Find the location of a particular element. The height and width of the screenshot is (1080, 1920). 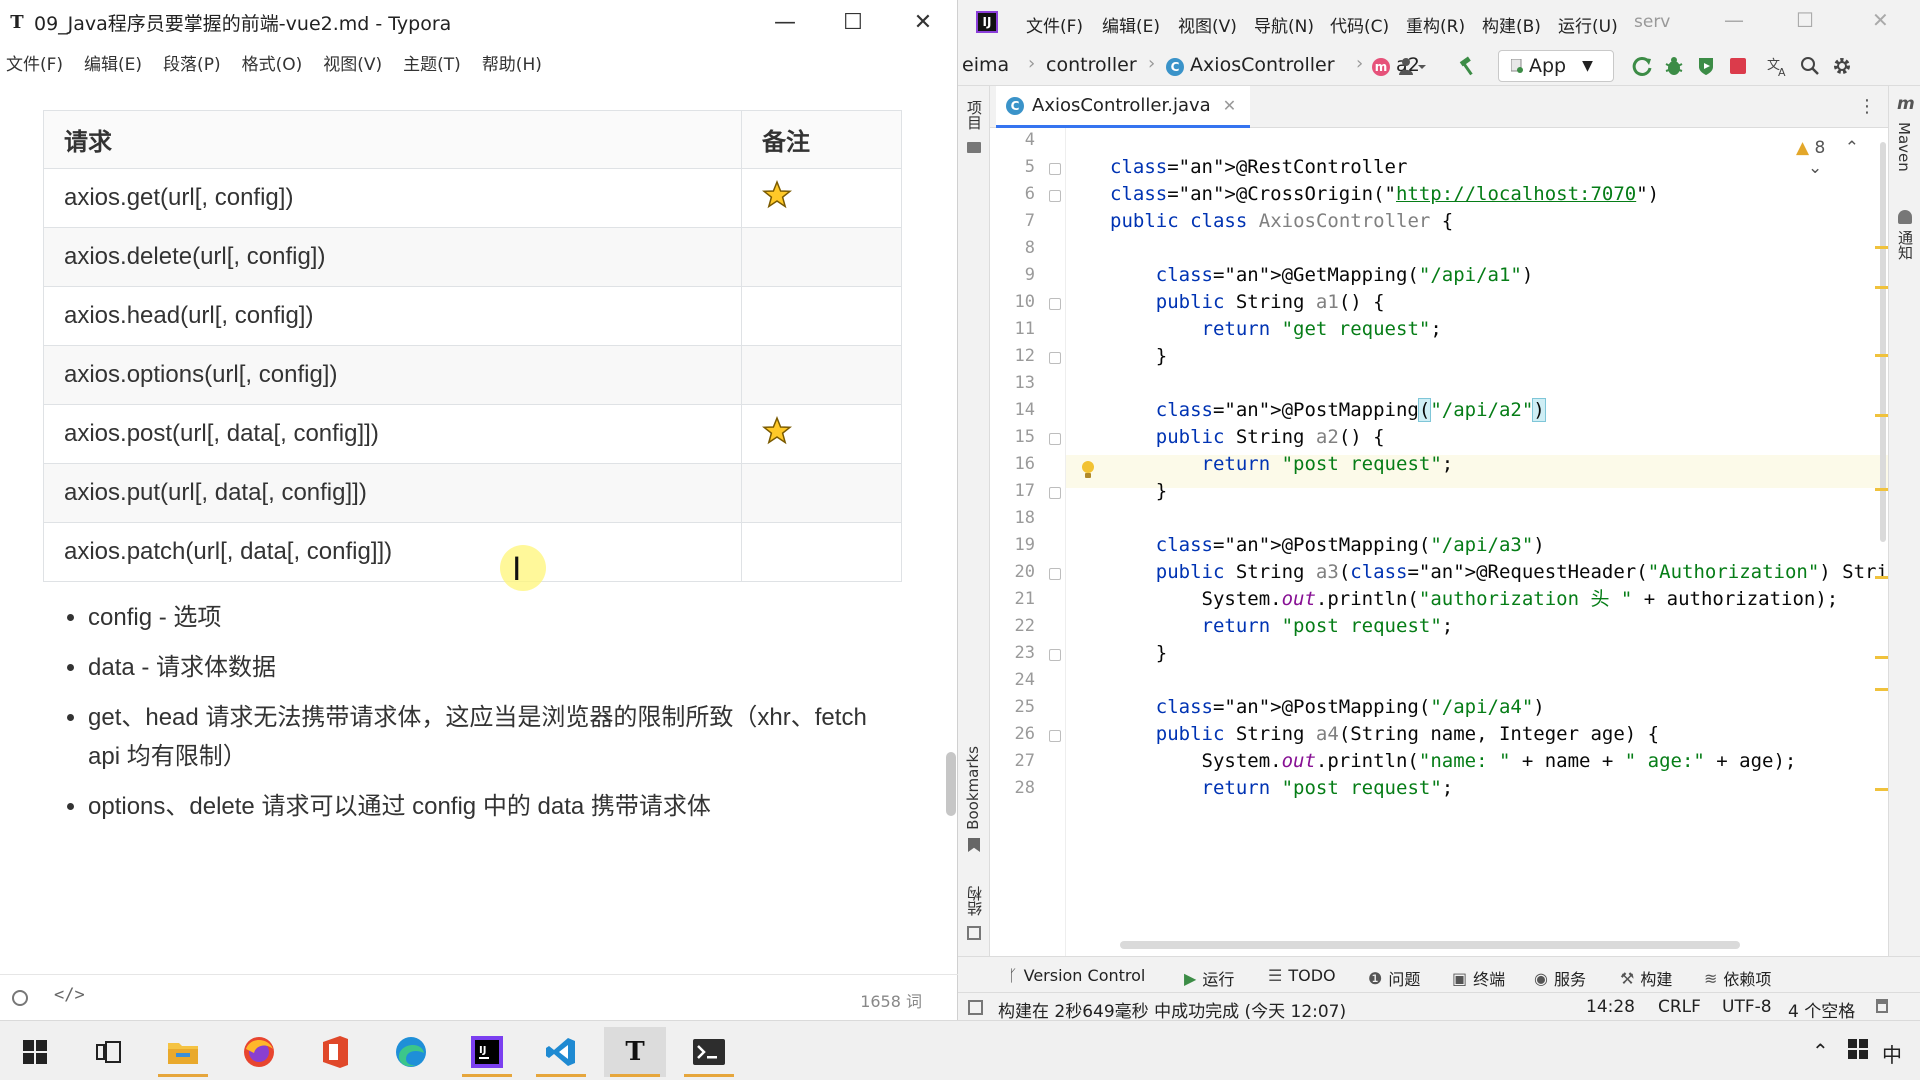

line-number: 28 is located at coordinates (1012, 788).